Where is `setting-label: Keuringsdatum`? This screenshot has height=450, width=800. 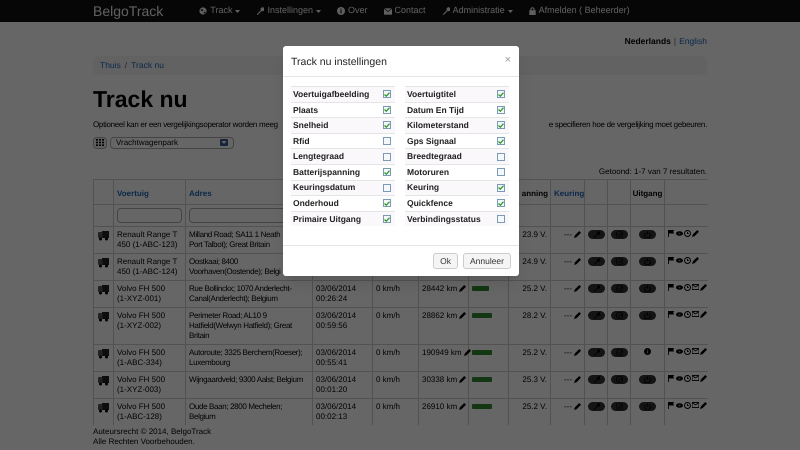 setting-label: Keuringsdatum is located at coordinates (324, 187).